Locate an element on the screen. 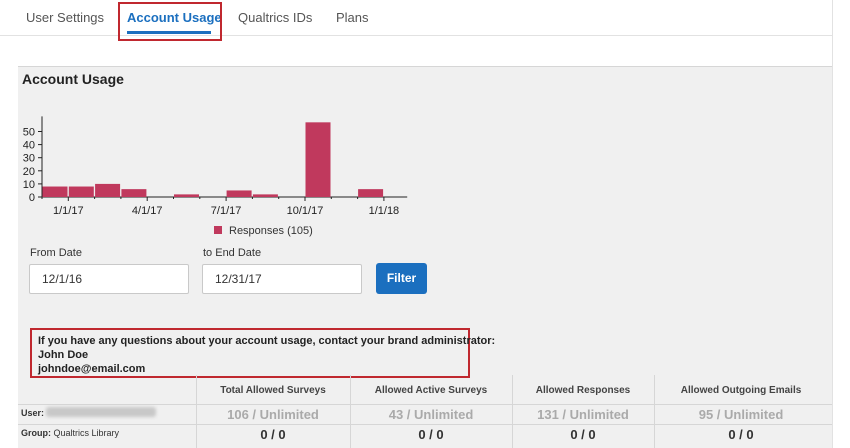 The width and height of the screenshot is (850, 448). panel-title: Account Usage is located at coordinates (73, 79).